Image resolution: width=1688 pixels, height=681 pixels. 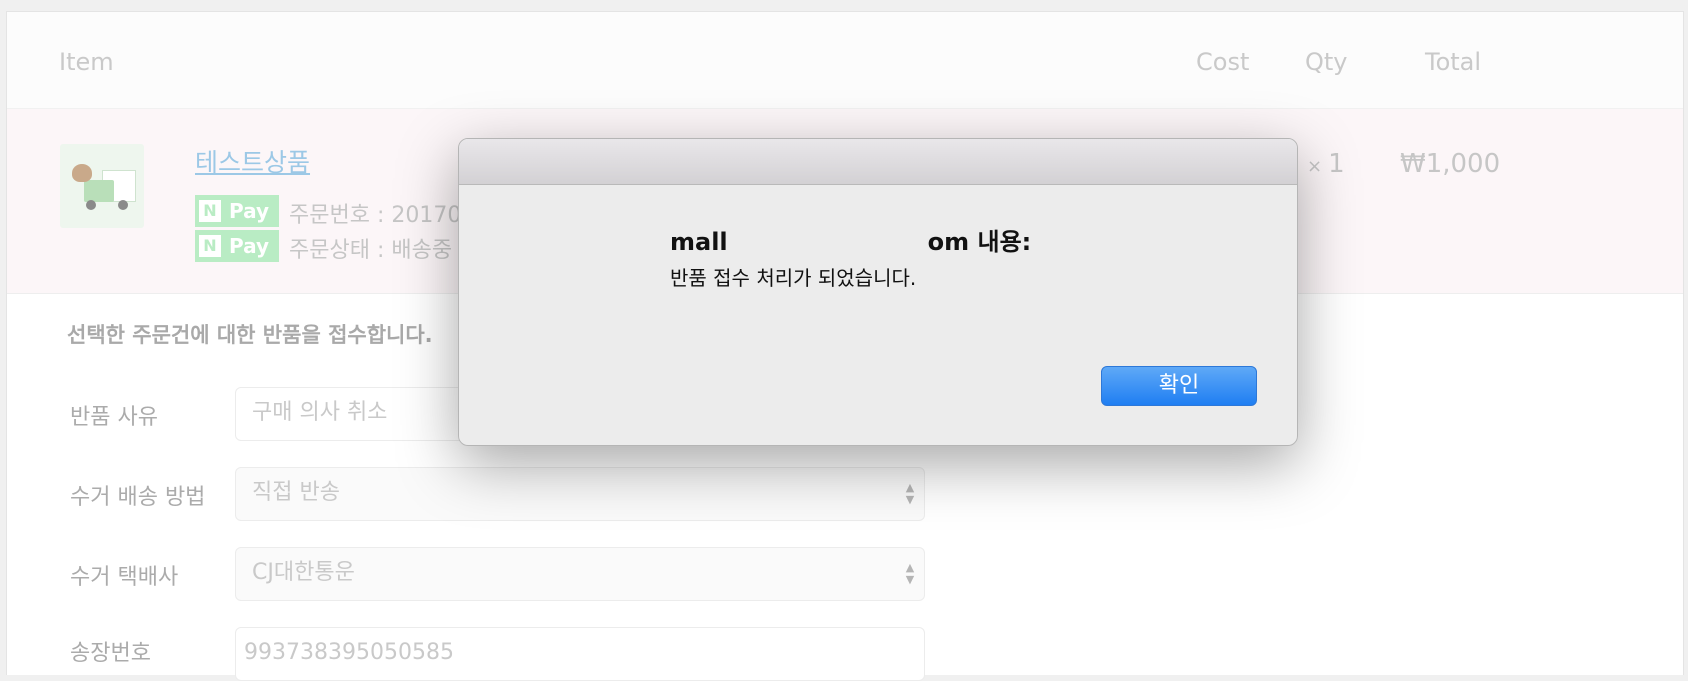 What do you see at coordinates (580, 494) in the screenshot?
I see `method-select: 직접 반송 ▲ ▼` at bounding box center [580, 494].